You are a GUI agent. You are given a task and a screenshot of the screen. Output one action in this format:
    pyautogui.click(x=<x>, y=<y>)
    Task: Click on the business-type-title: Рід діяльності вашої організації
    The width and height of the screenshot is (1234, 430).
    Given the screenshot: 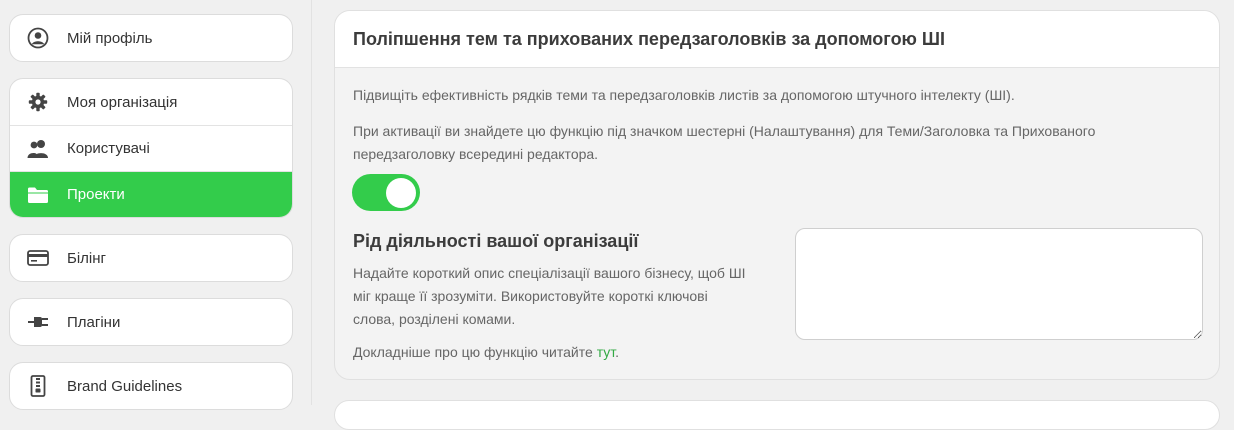 What is the action you would take?
    pyautogui.click(x=496, y=241)
    